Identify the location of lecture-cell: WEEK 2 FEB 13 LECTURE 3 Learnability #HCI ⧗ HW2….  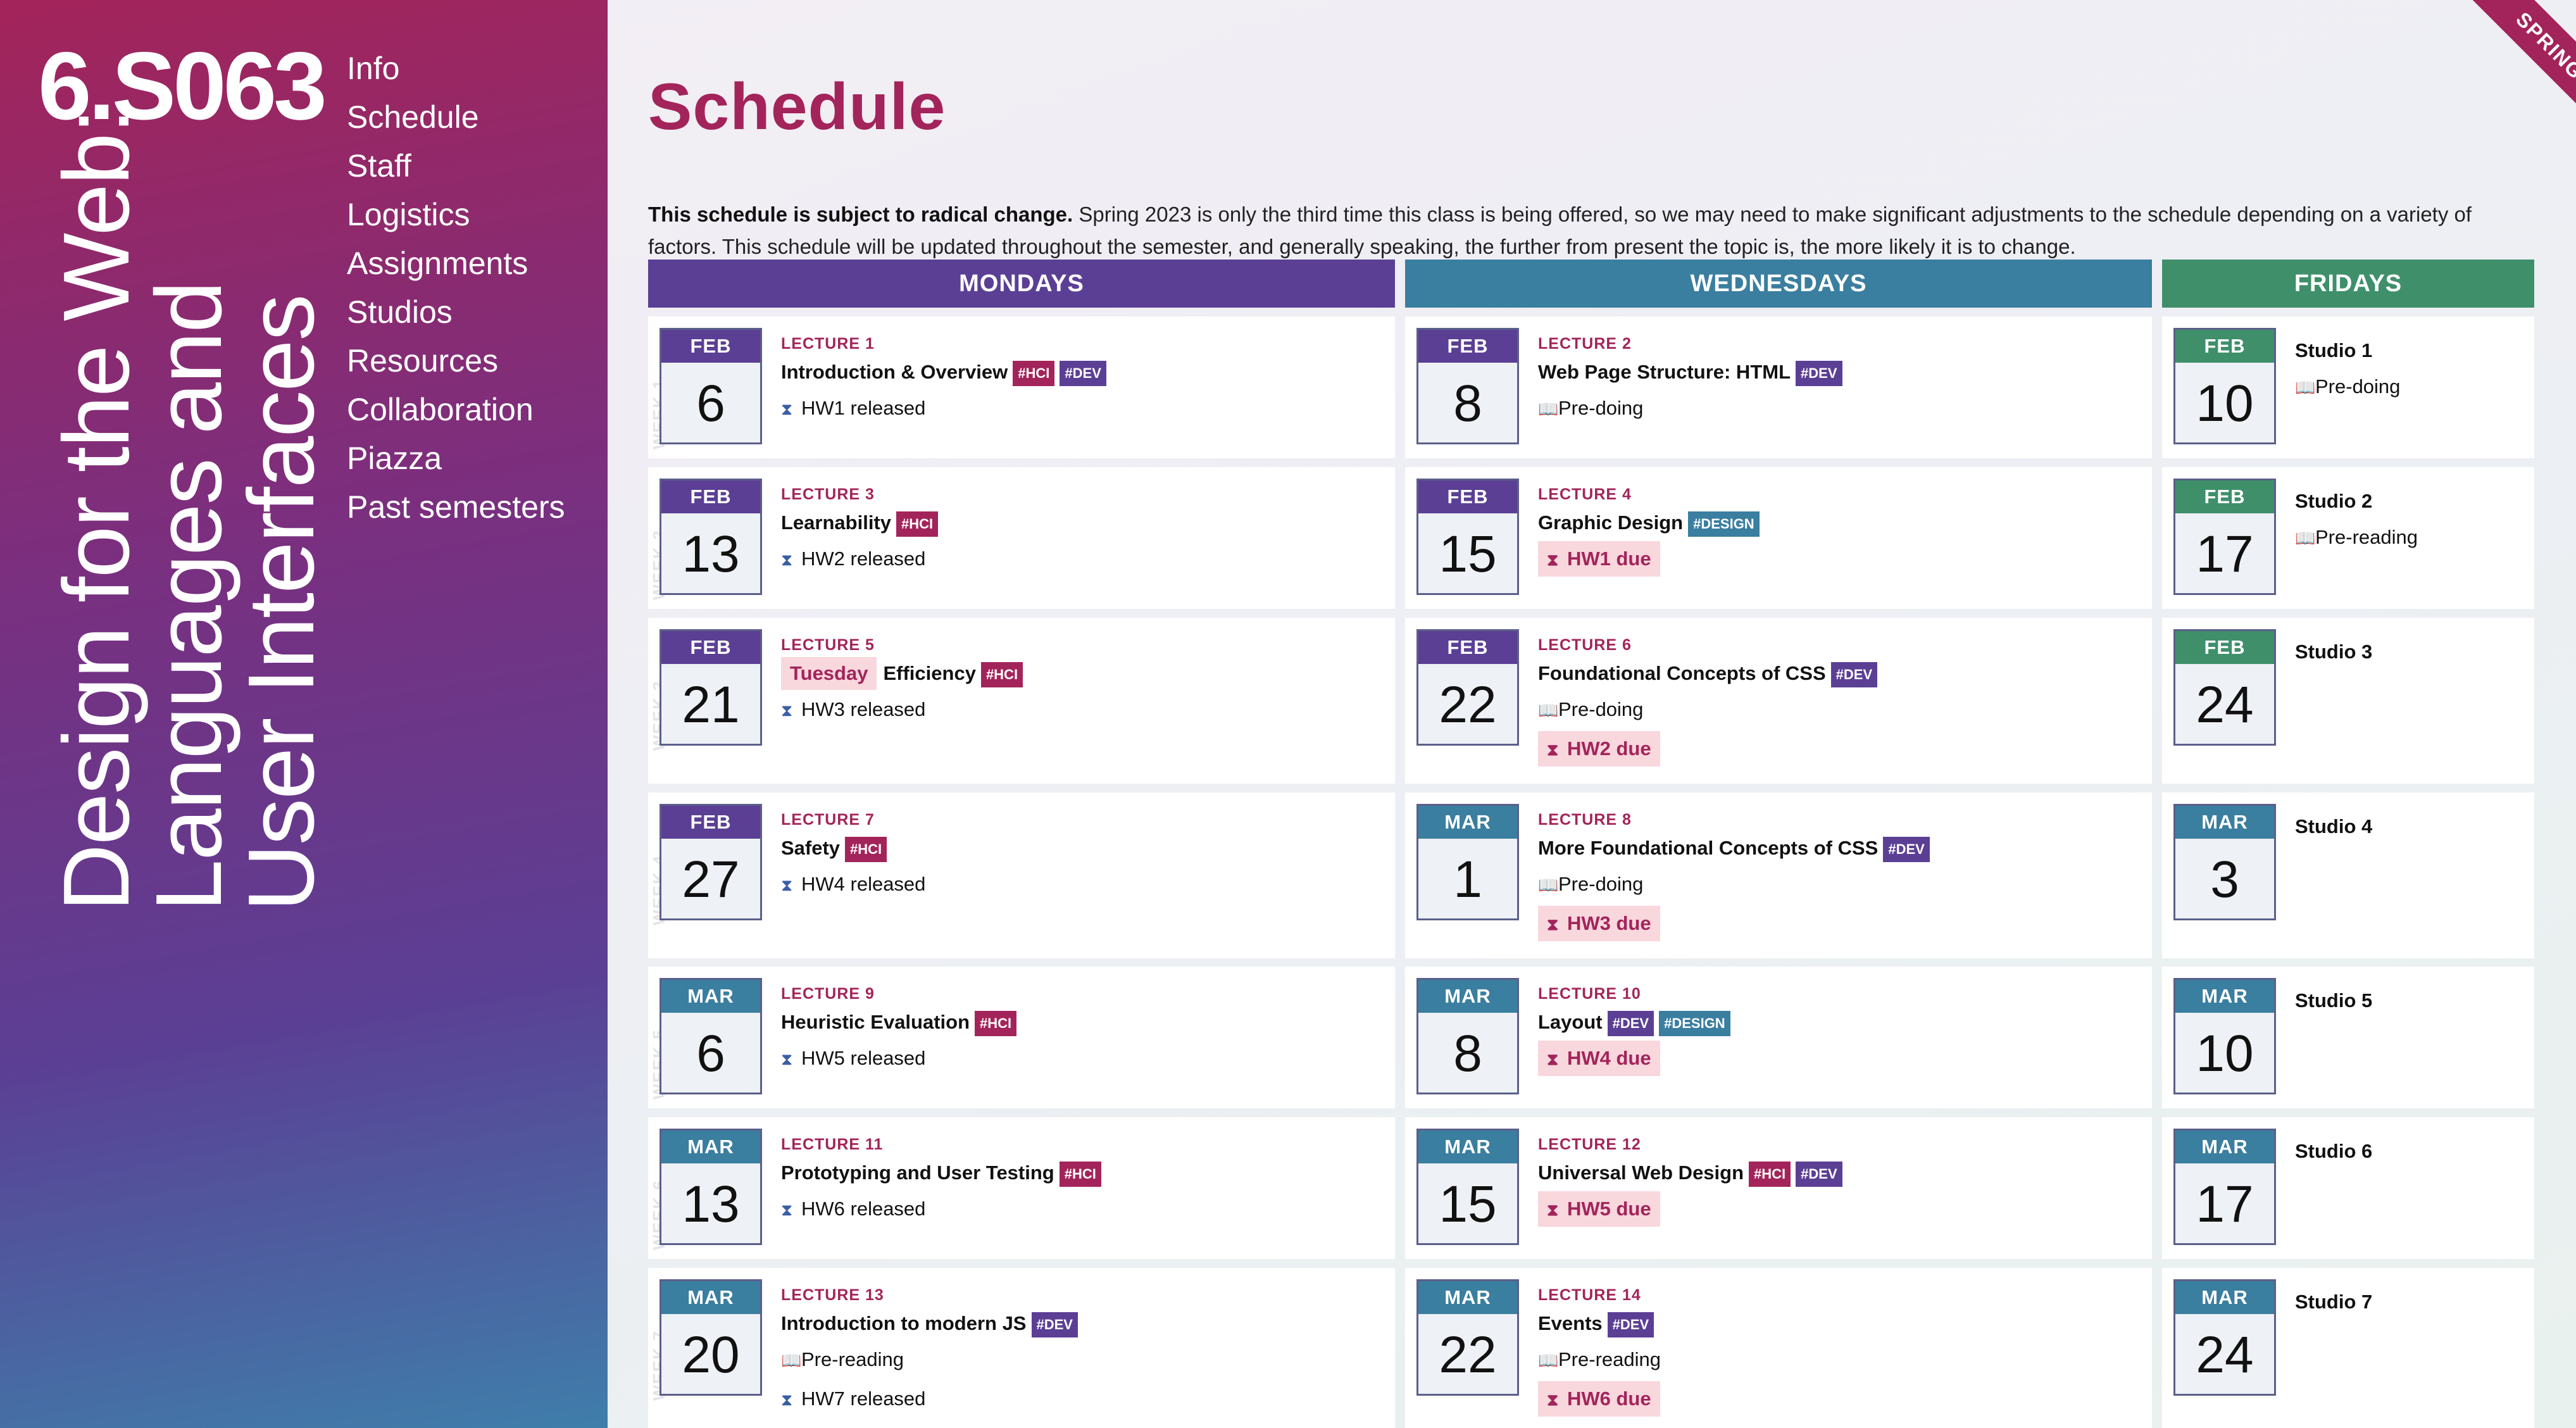
(1022, 538).